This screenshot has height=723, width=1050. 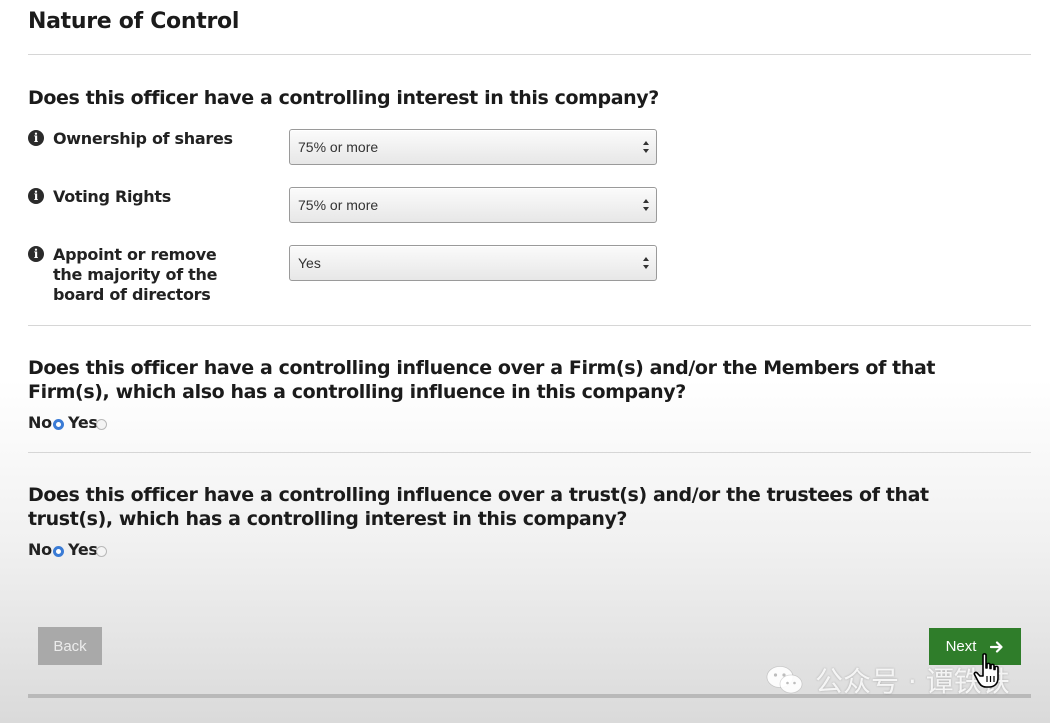 I want to click on trust-influence-radio-group: No Yes, so click(x=73, y=551).